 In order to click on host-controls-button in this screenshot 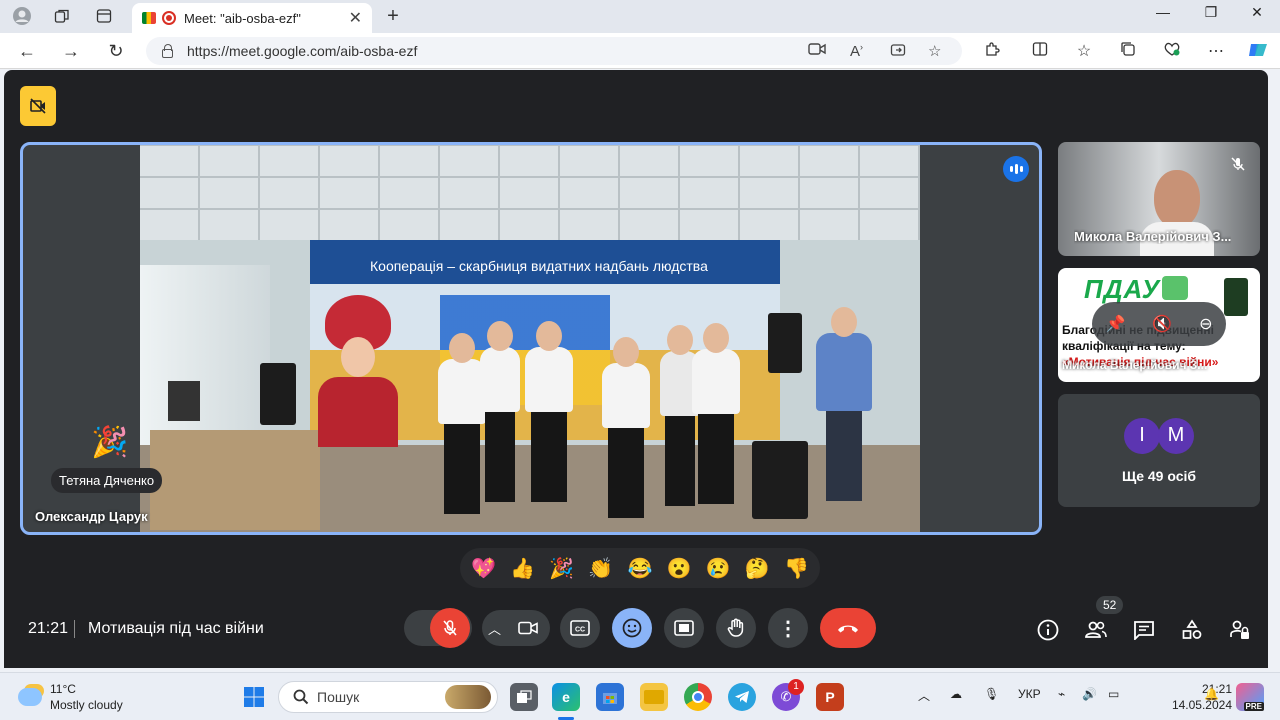, I will do `click(1240, 630)`.